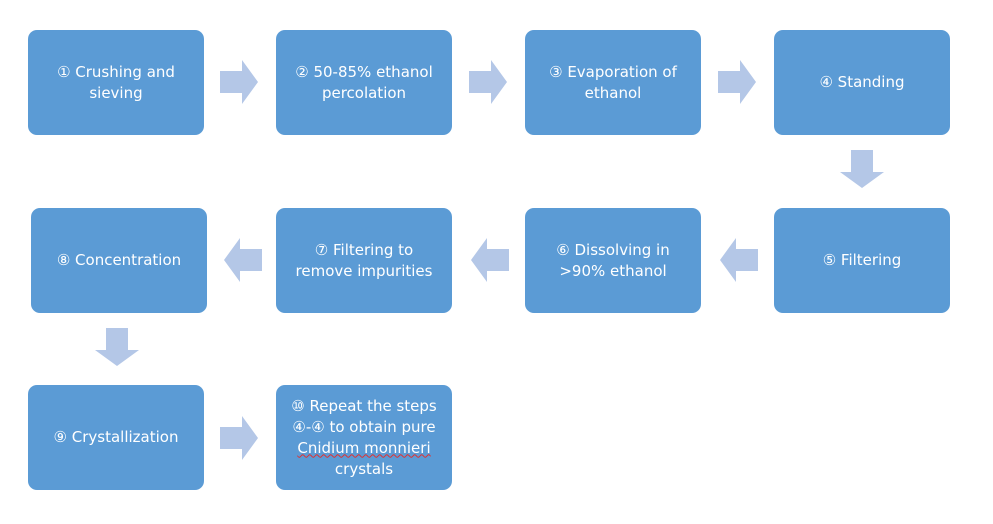 The width and height of the screenshot is (993, 524). Describe the element at coordinates (364, 468) in the screenshot. I see `step-10-label-end: crystals` at that location.